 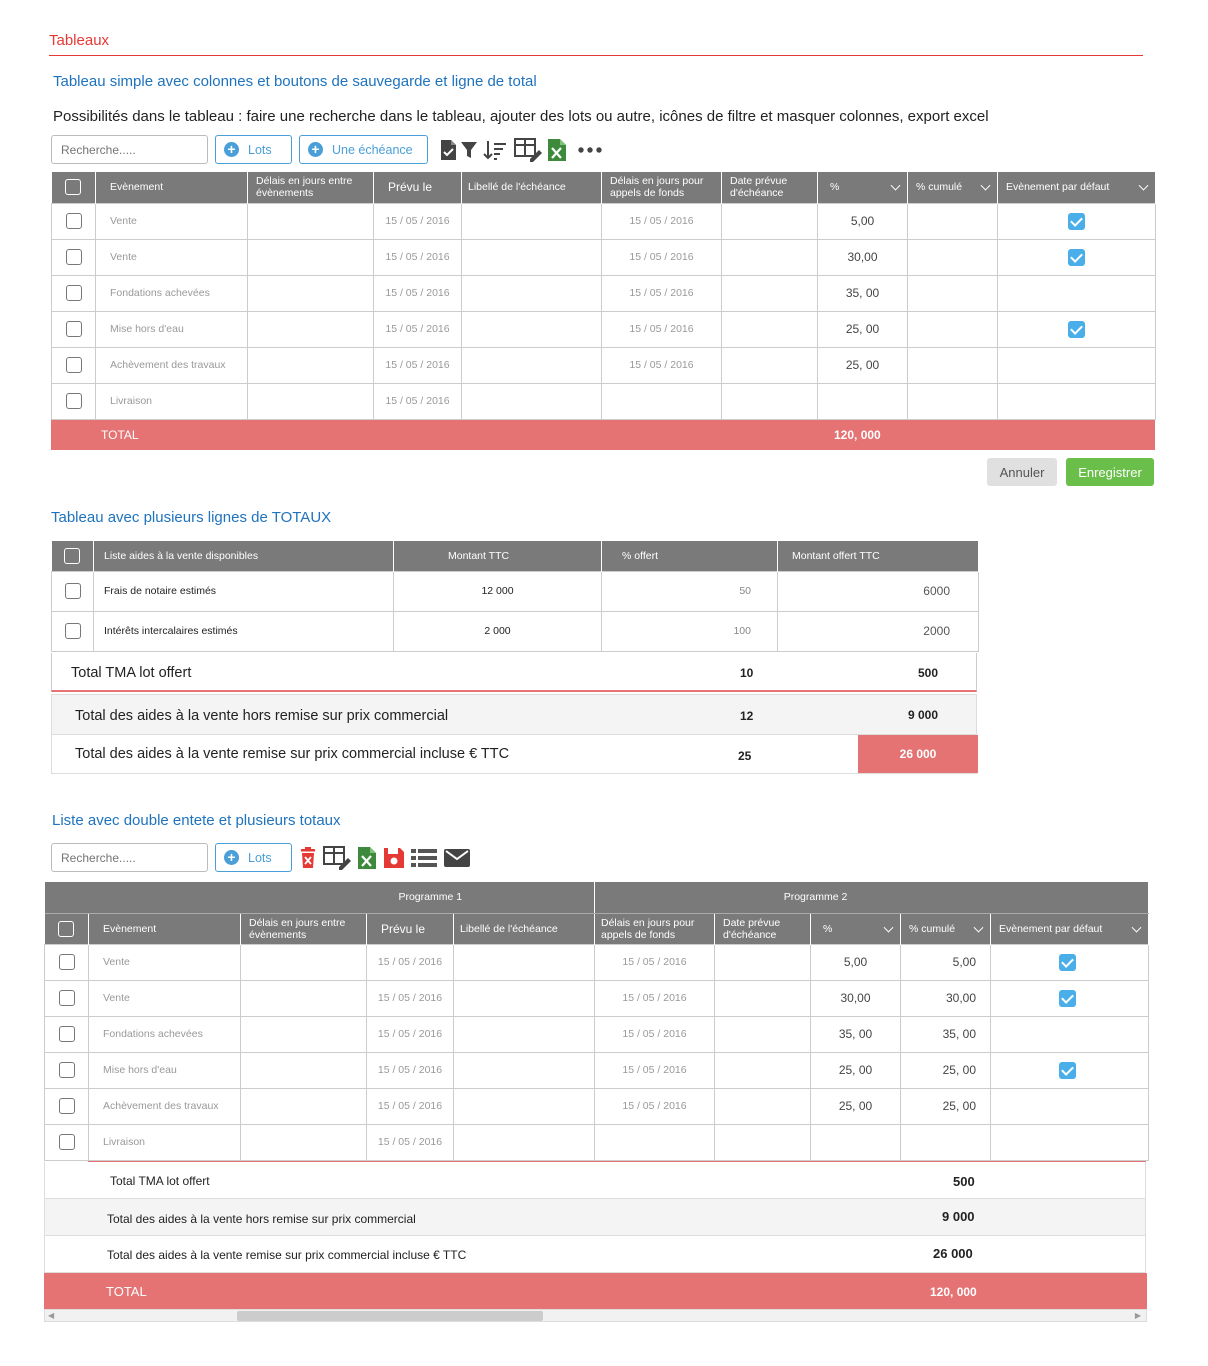 I want to click on header-offert: % offert, so click(x=689, y=556).